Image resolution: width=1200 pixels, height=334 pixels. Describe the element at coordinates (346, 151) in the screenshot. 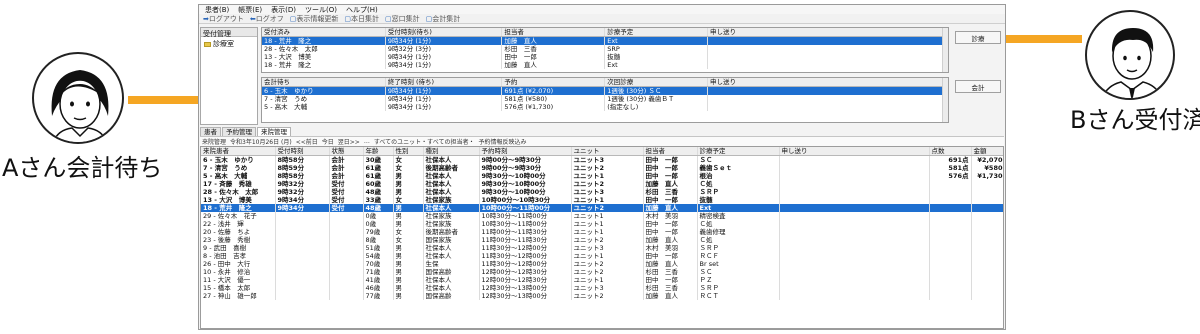

I see `column-header: 状態` at that location.